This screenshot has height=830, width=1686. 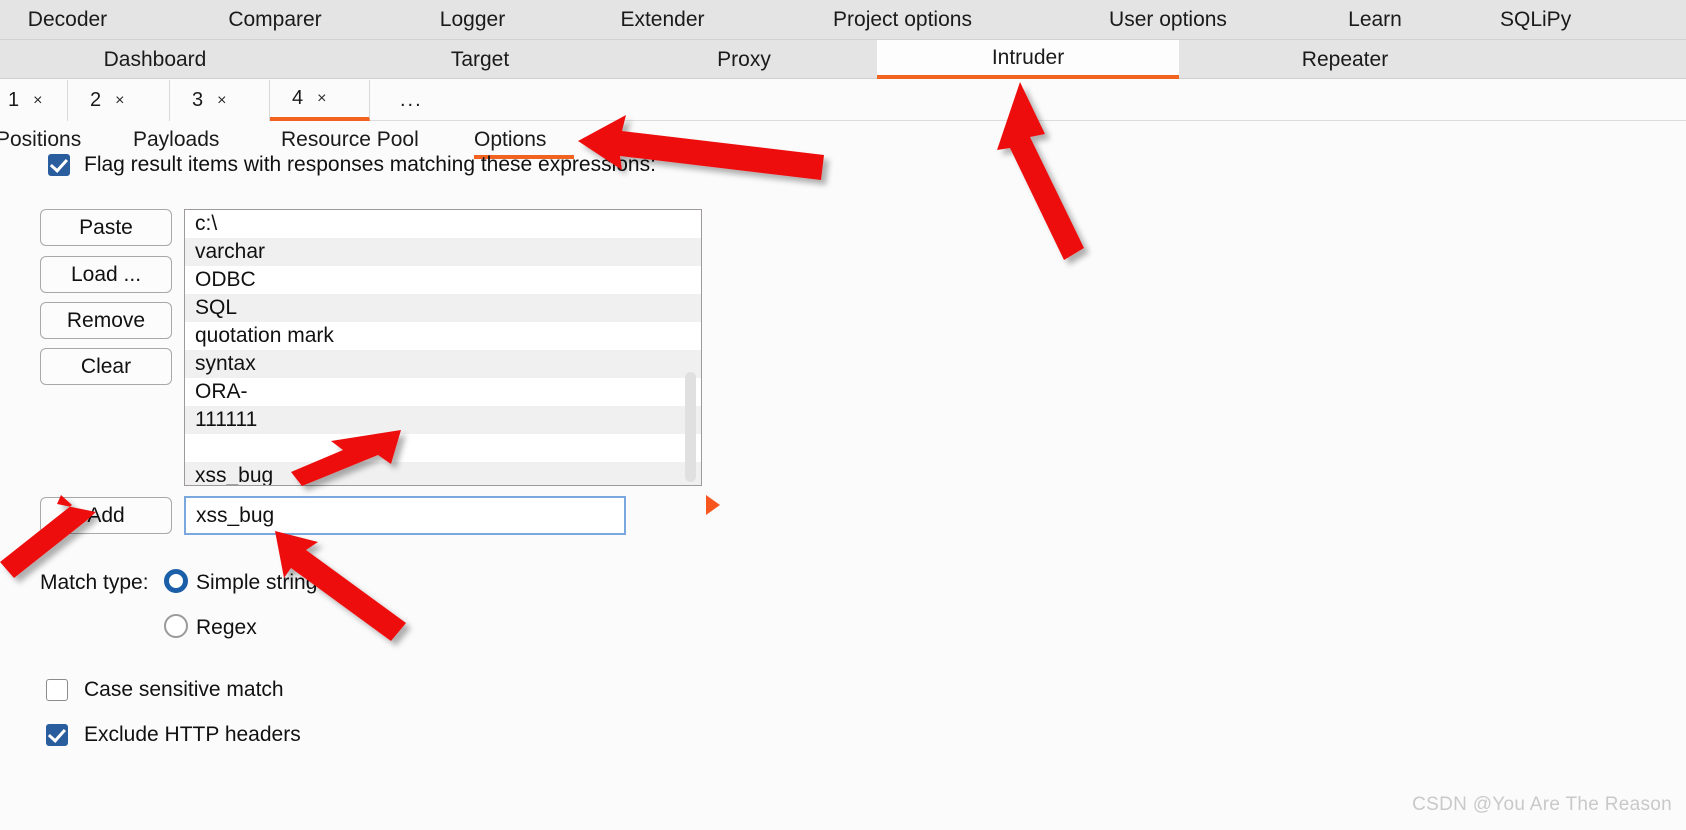 I want to click on attack-tab-2: 2 ×, so click(x=119, y=100).